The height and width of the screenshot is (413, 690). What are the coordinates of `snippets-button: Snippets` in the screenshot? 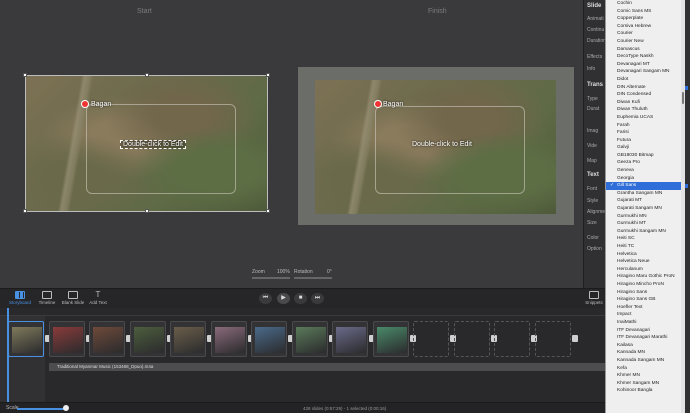 It's located at (594, 298).